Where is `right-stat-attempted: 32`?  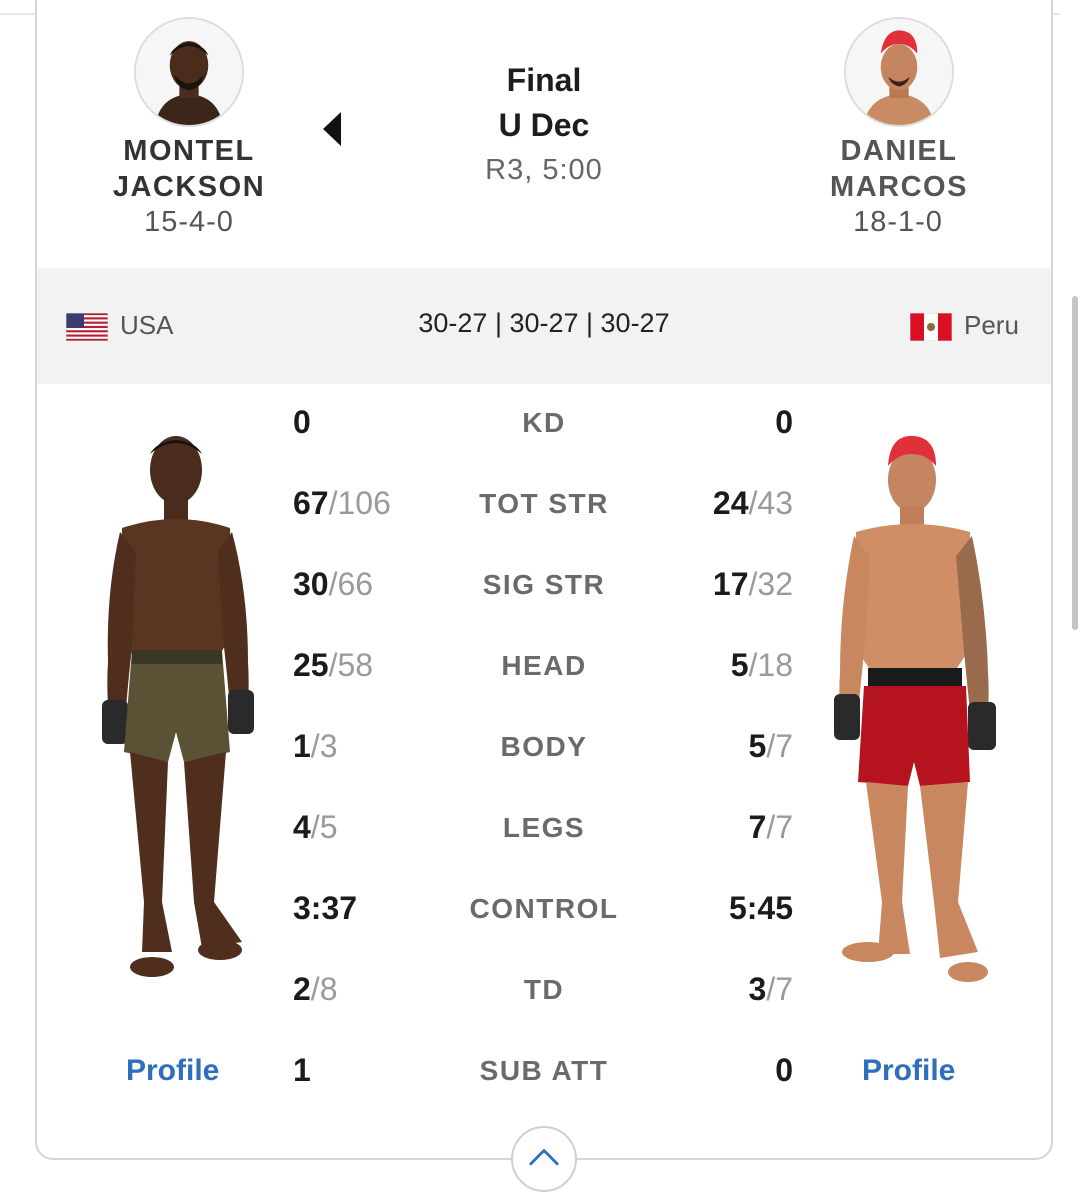
right-stat-attempted: 32 is located at coordinates (775, 584).